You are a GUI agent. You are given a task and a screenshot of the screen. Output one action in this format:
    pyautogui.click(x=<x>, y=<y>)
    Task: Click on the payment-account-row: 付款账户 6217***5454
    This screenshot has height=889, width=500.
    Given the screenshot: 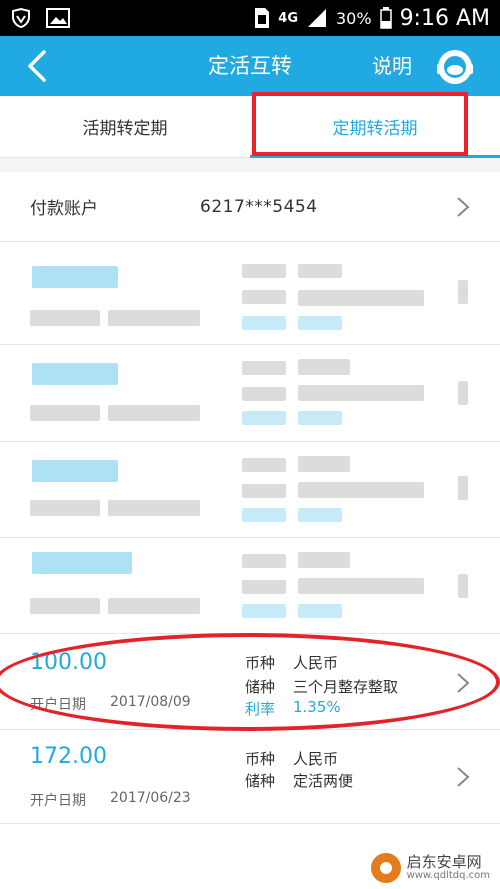 What is the action you would take?
    pyautogui.click(x=250, y=207)
    